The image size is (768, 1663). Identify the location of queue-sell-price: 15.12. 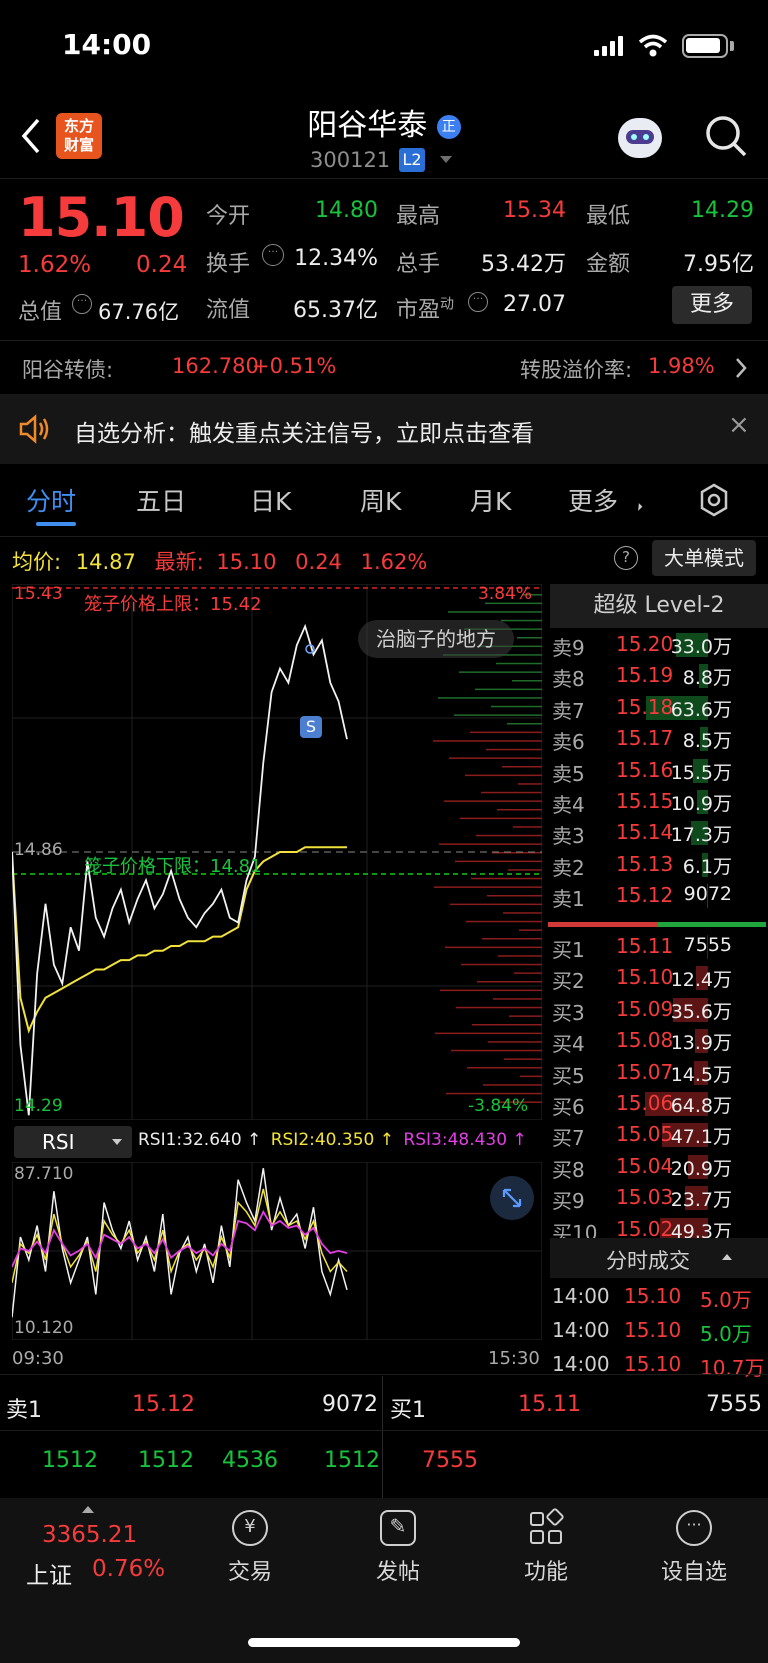
(163, 1404).